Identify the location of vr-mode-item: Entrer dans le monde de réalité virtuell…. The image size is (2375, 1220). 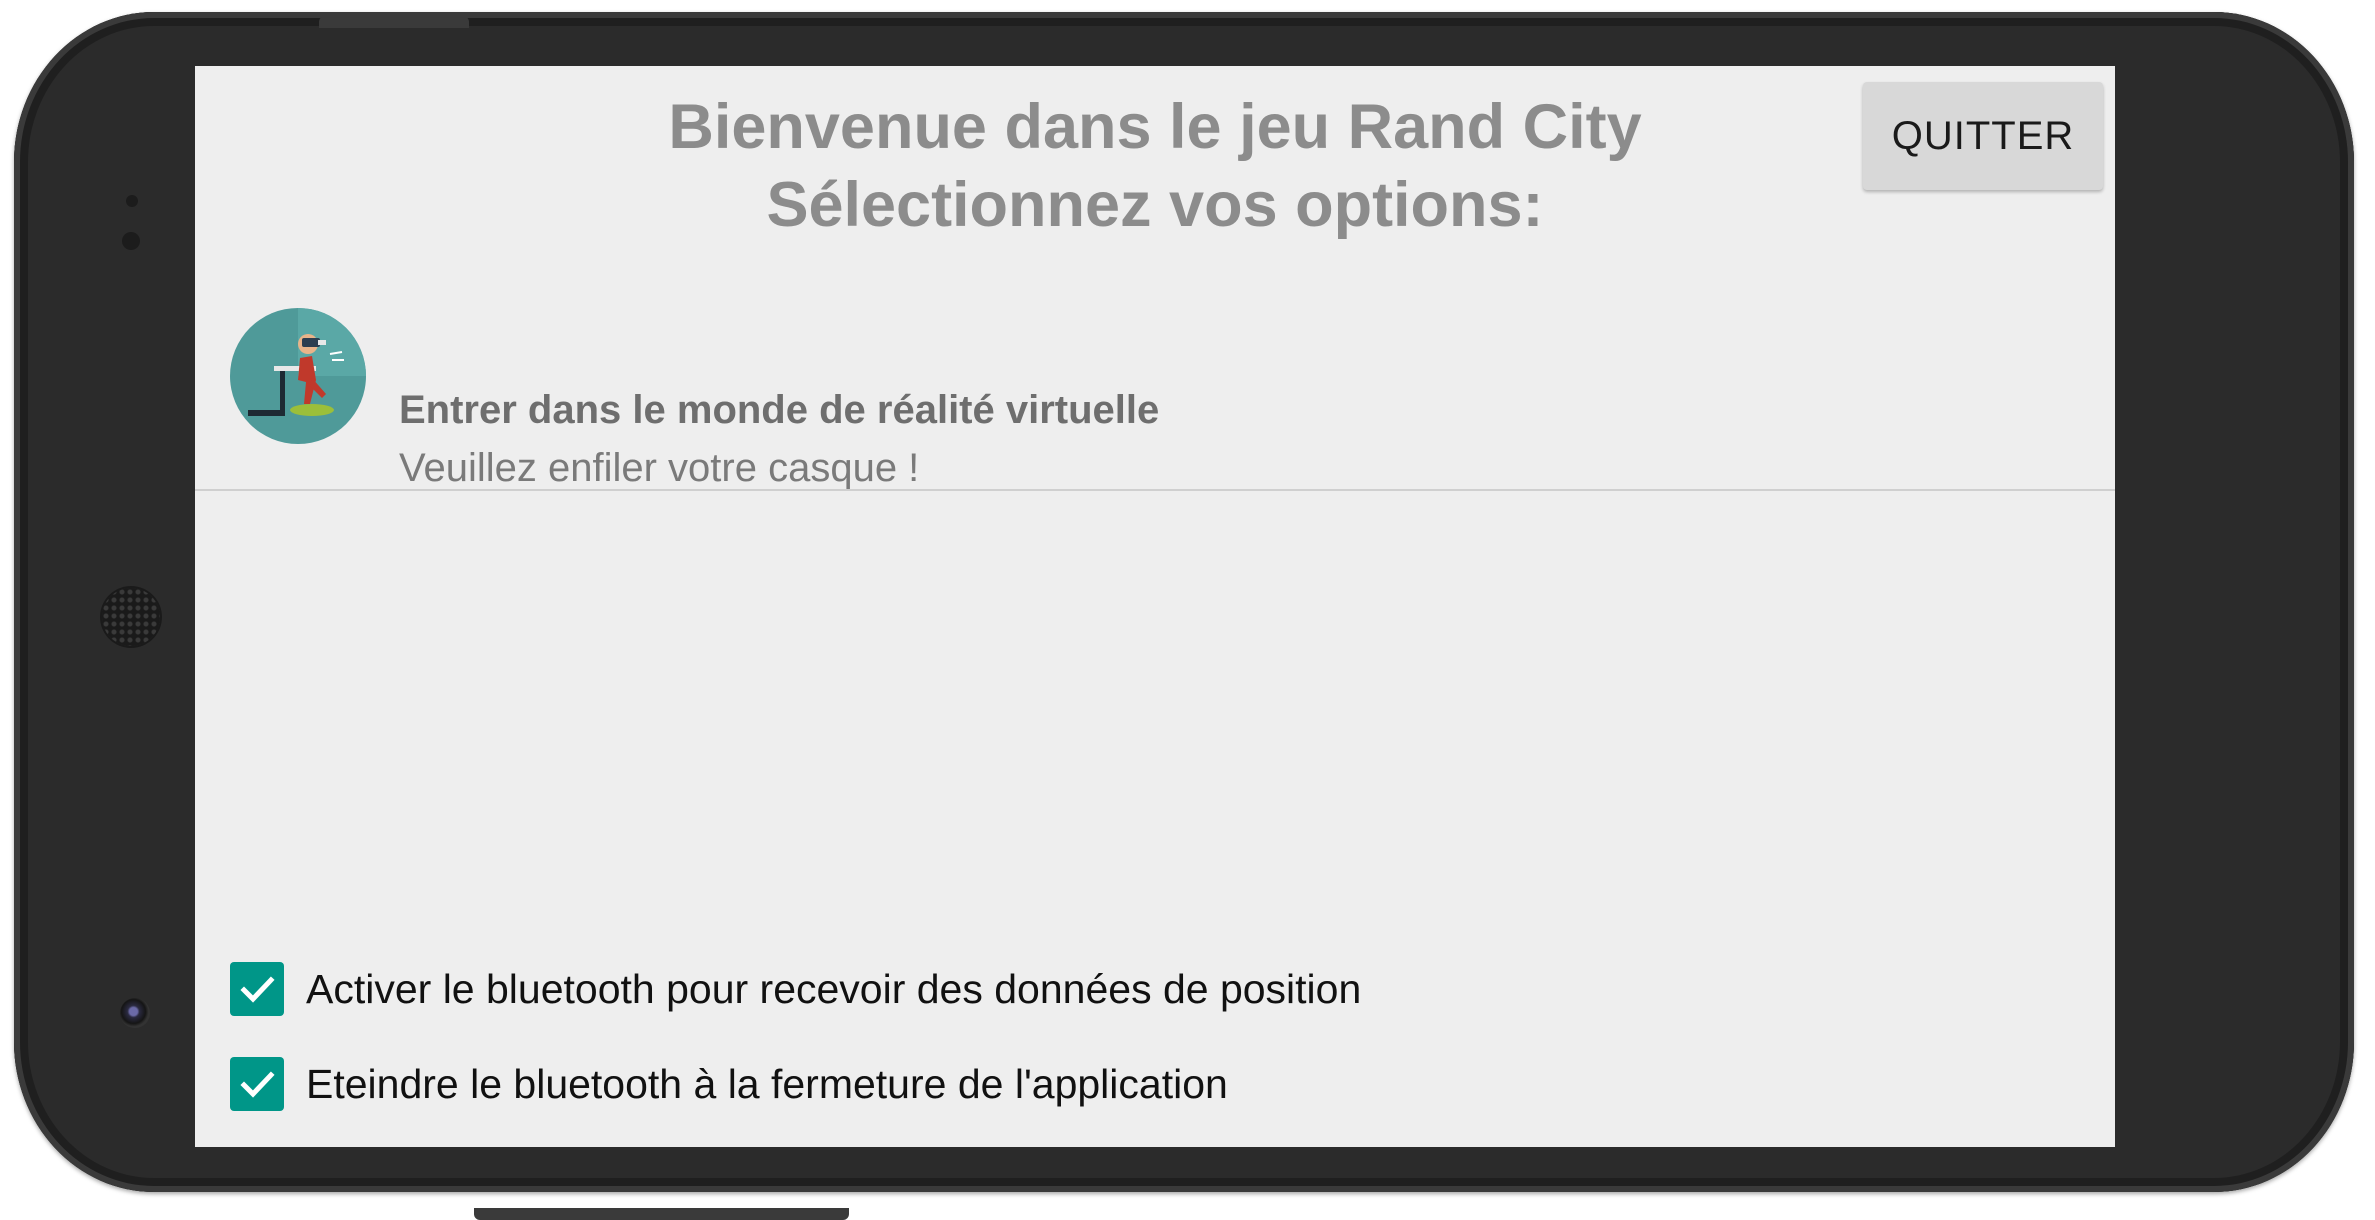
(1155, 396).